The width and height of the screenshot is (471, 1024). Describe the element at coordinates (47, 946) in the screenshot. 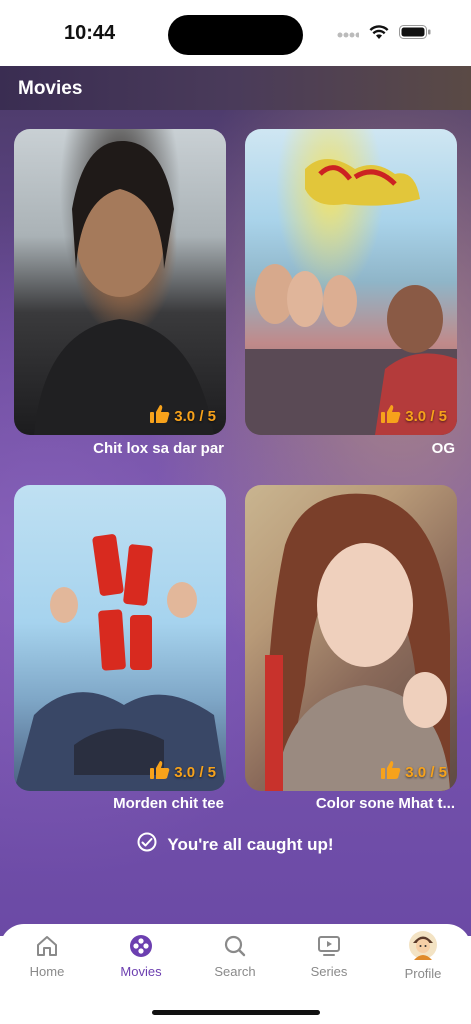

I see `home-icon` at that location.